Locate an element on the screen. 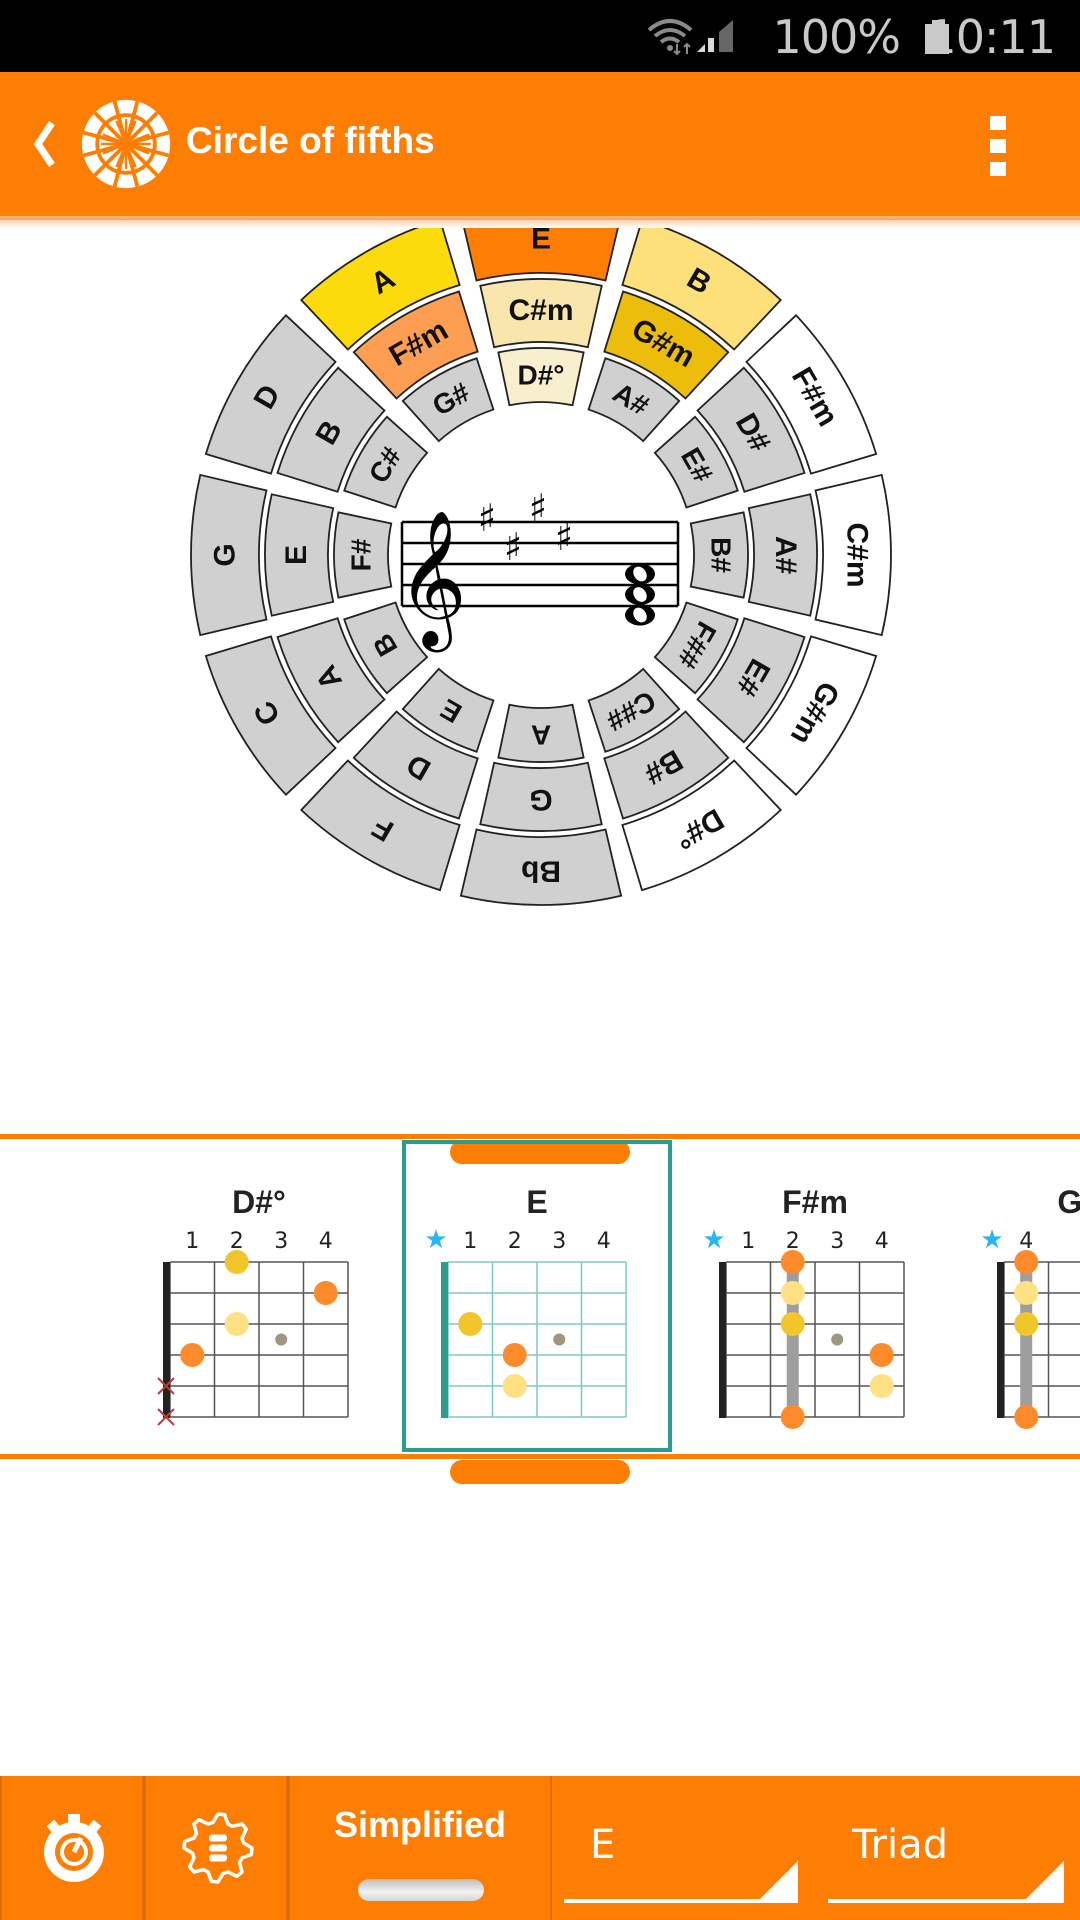 The width and height of the screenshot is (1080, 1920). key-dropdown-value: E is located at coordinates (603, 1845).